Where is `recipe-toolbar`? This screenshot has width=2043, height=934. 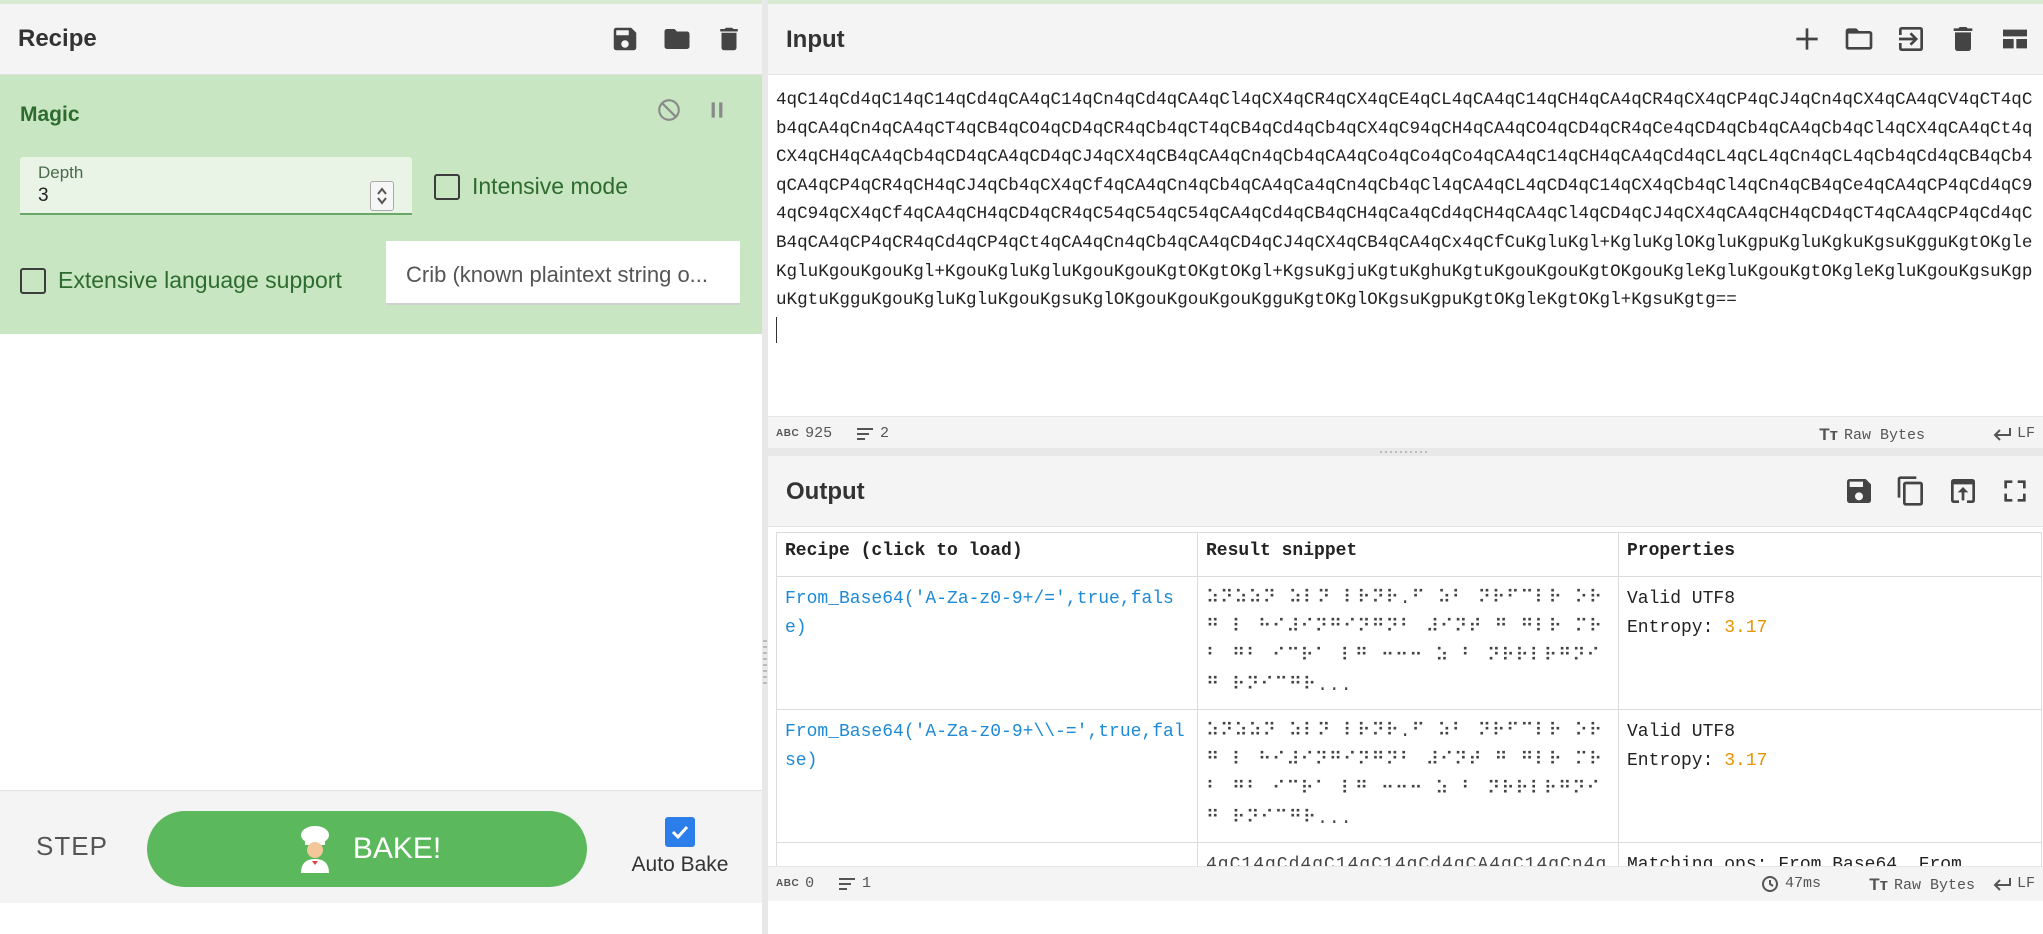 recipe-toolbar is located at coordinates (677, 39).